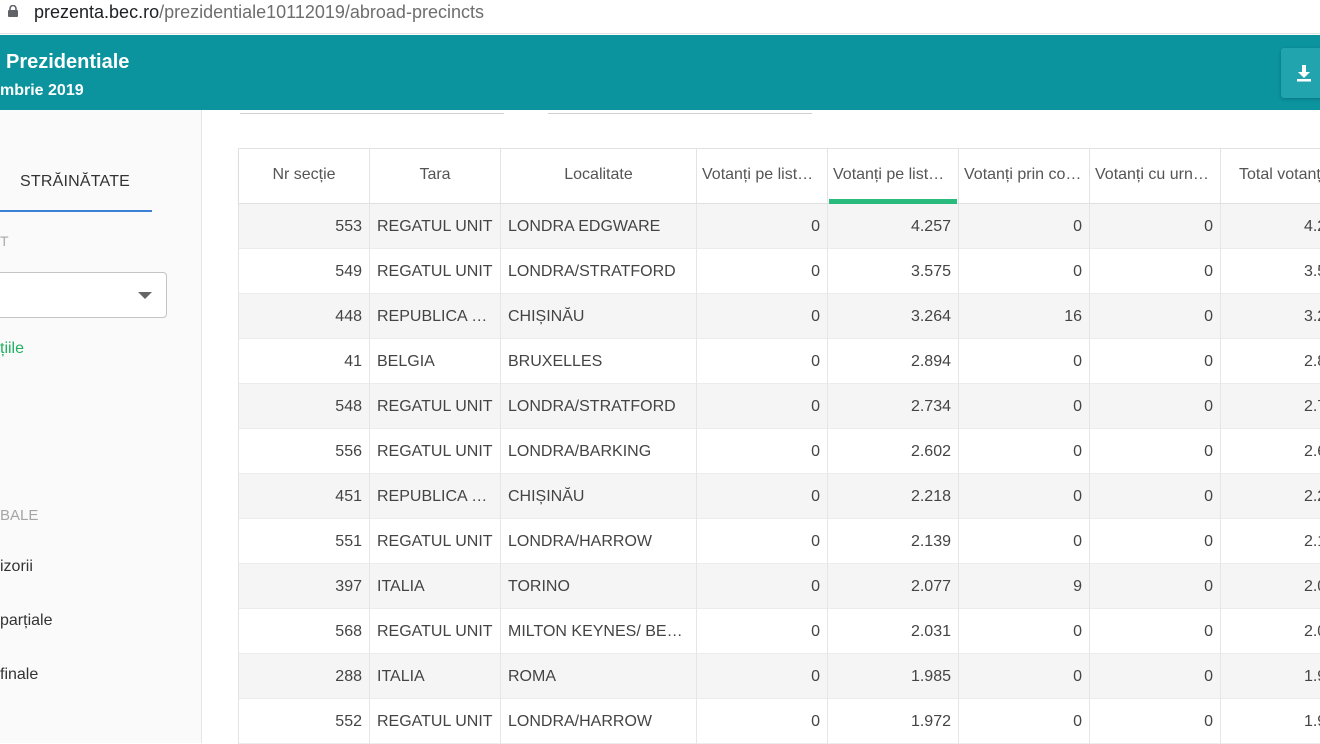 The width and height of the screenshot is (1320, 744). I want to click on nav-item-observers: izorii, so click(16, 567).